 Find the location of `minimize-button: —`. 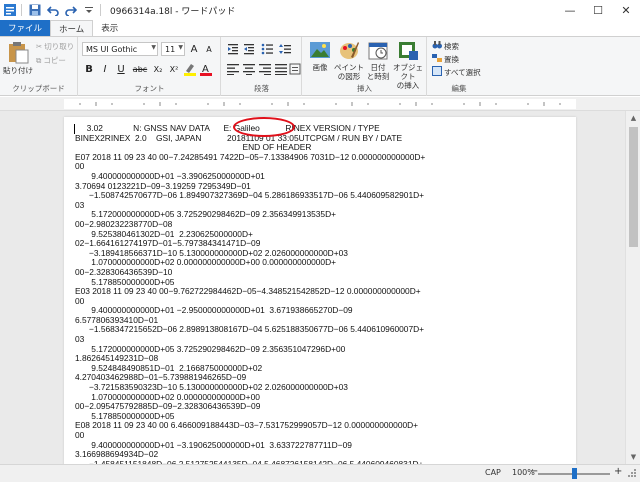

minimize-button: — is located at coordinates (570, 10).